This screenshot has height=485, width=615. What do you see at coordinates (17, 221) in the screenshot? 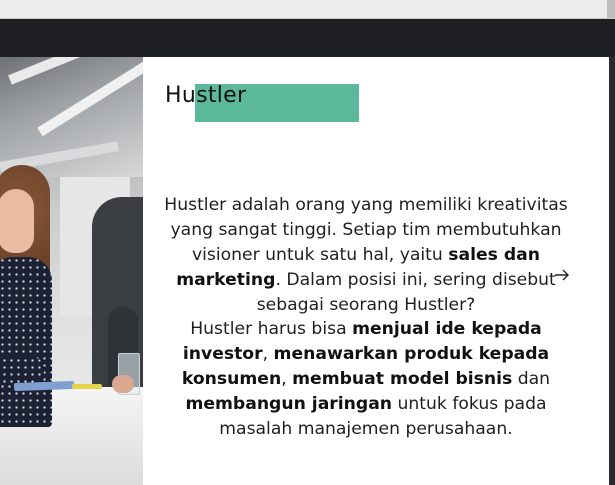
I see `photo-woman-face` at bounding box center [17, 221].